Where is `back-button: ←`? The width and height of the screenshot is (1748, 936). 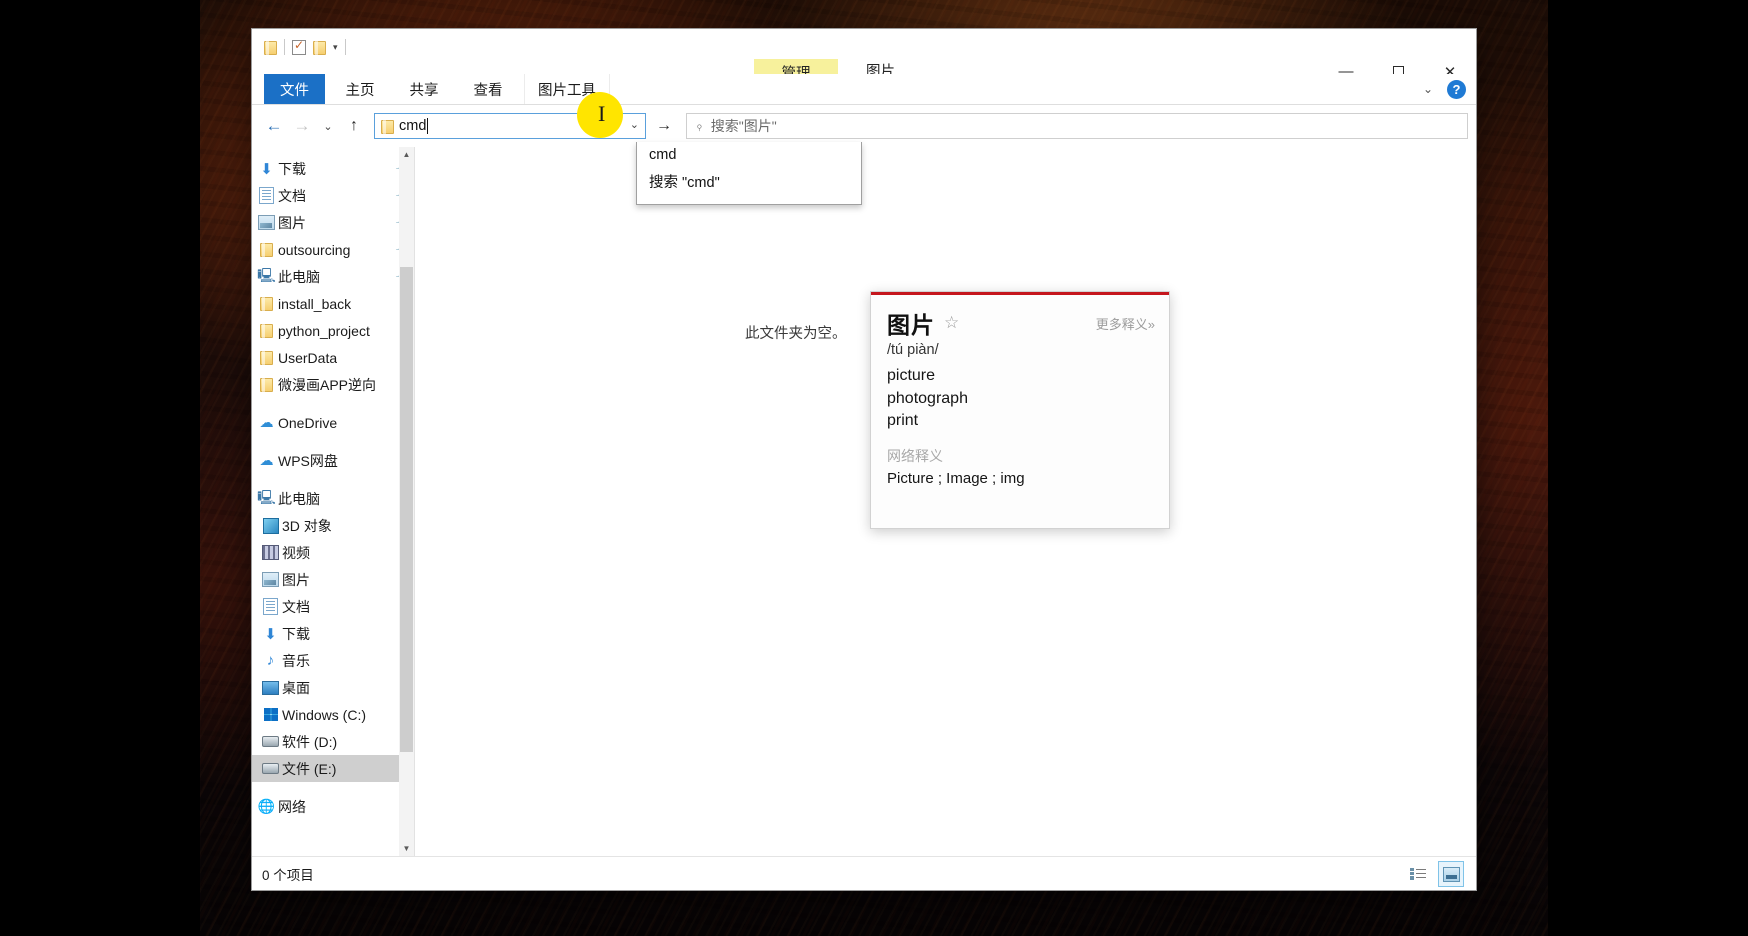 back-button: ← is located at coordinates (274, 126).